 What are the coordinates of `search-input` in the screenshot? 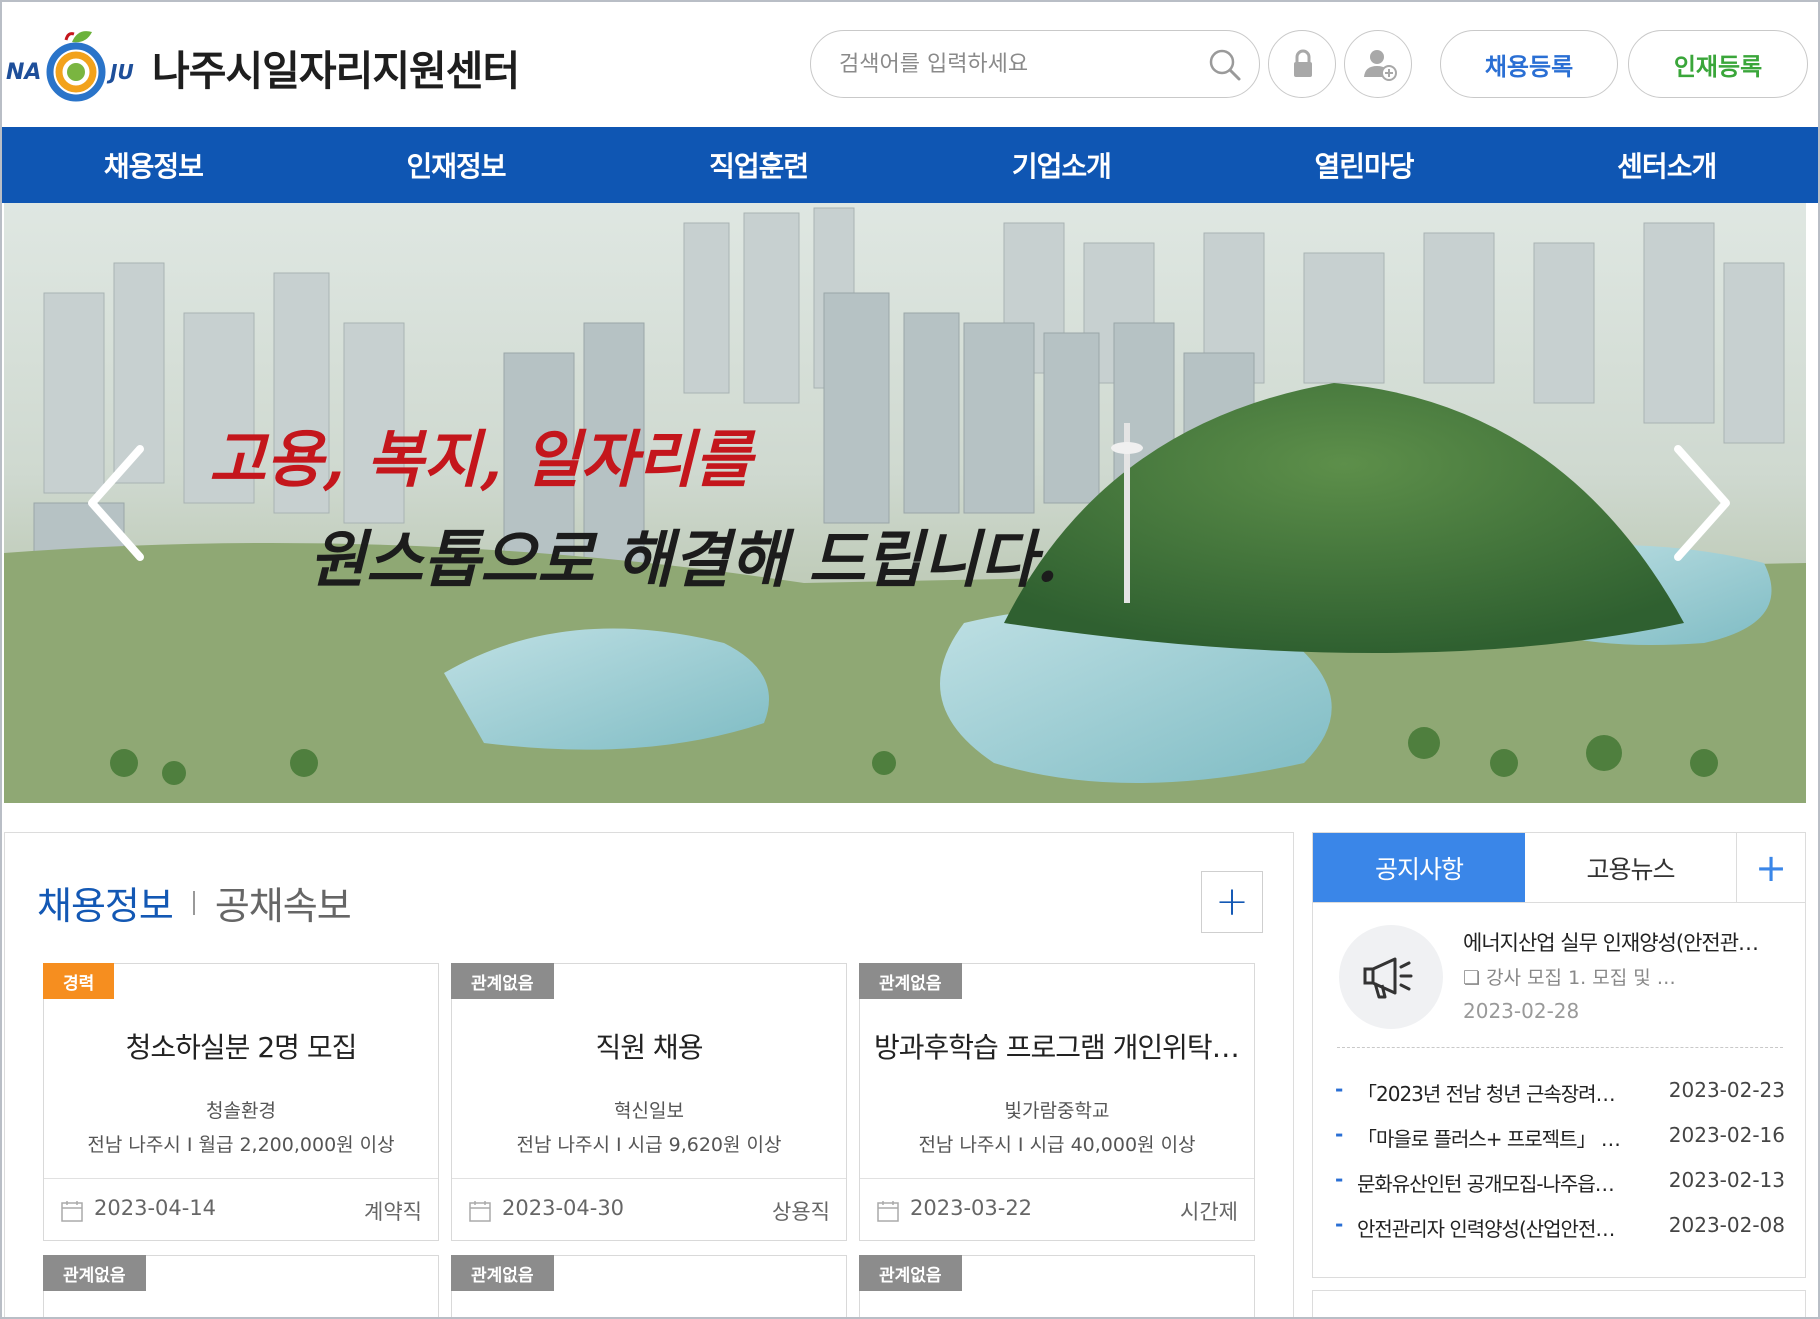 It's located at (1019, 64).